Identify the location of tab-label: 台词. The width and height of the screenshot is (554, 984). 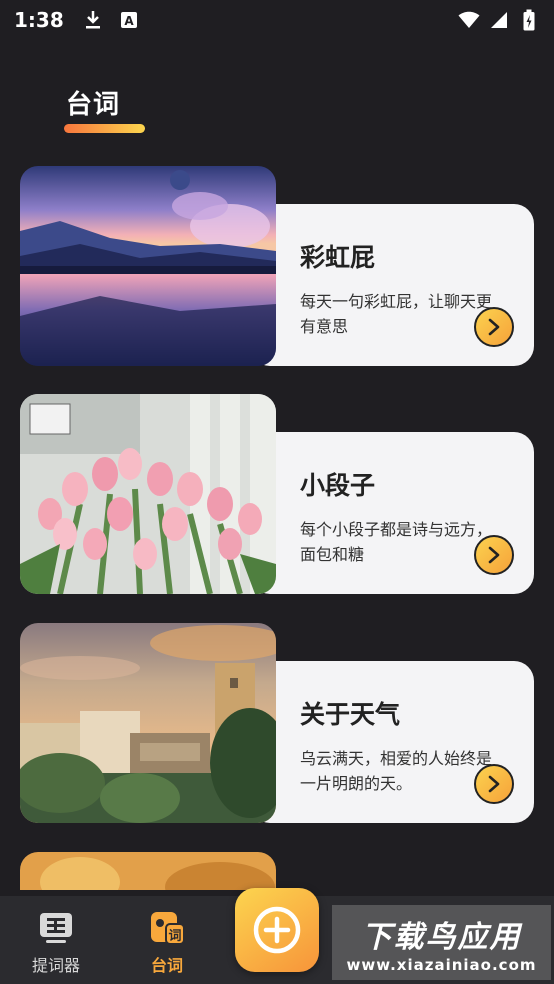
(166, 965).